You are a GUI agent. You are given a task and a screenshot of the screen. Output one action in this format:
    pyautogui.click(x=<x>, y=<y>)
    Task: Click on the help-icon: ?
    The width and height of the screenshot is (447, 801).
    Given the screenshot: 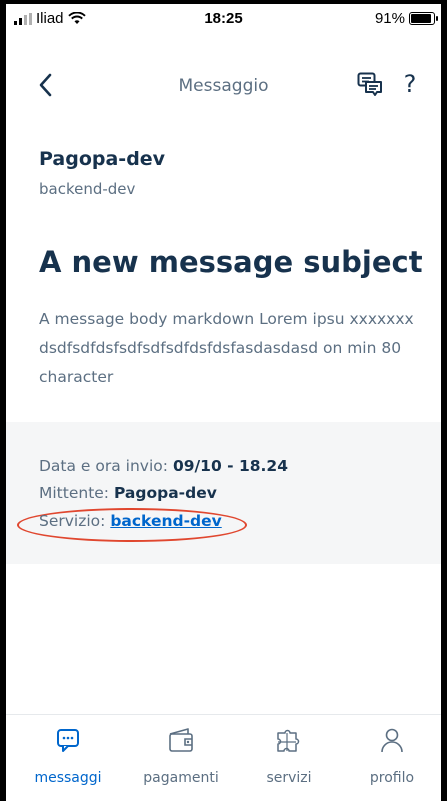 What is the action you would take?
    pyautogui.click(x=410, y=84)
    